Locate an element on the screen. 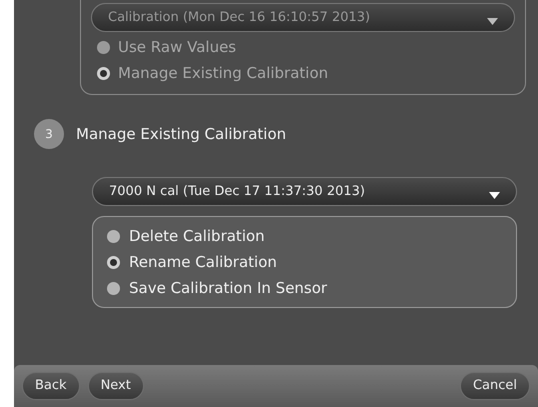 The image size is (538, 407). dropdown-value: Calibration (Mon Dec 16 16:10:57 2013) is located at coordinates (239, 17).